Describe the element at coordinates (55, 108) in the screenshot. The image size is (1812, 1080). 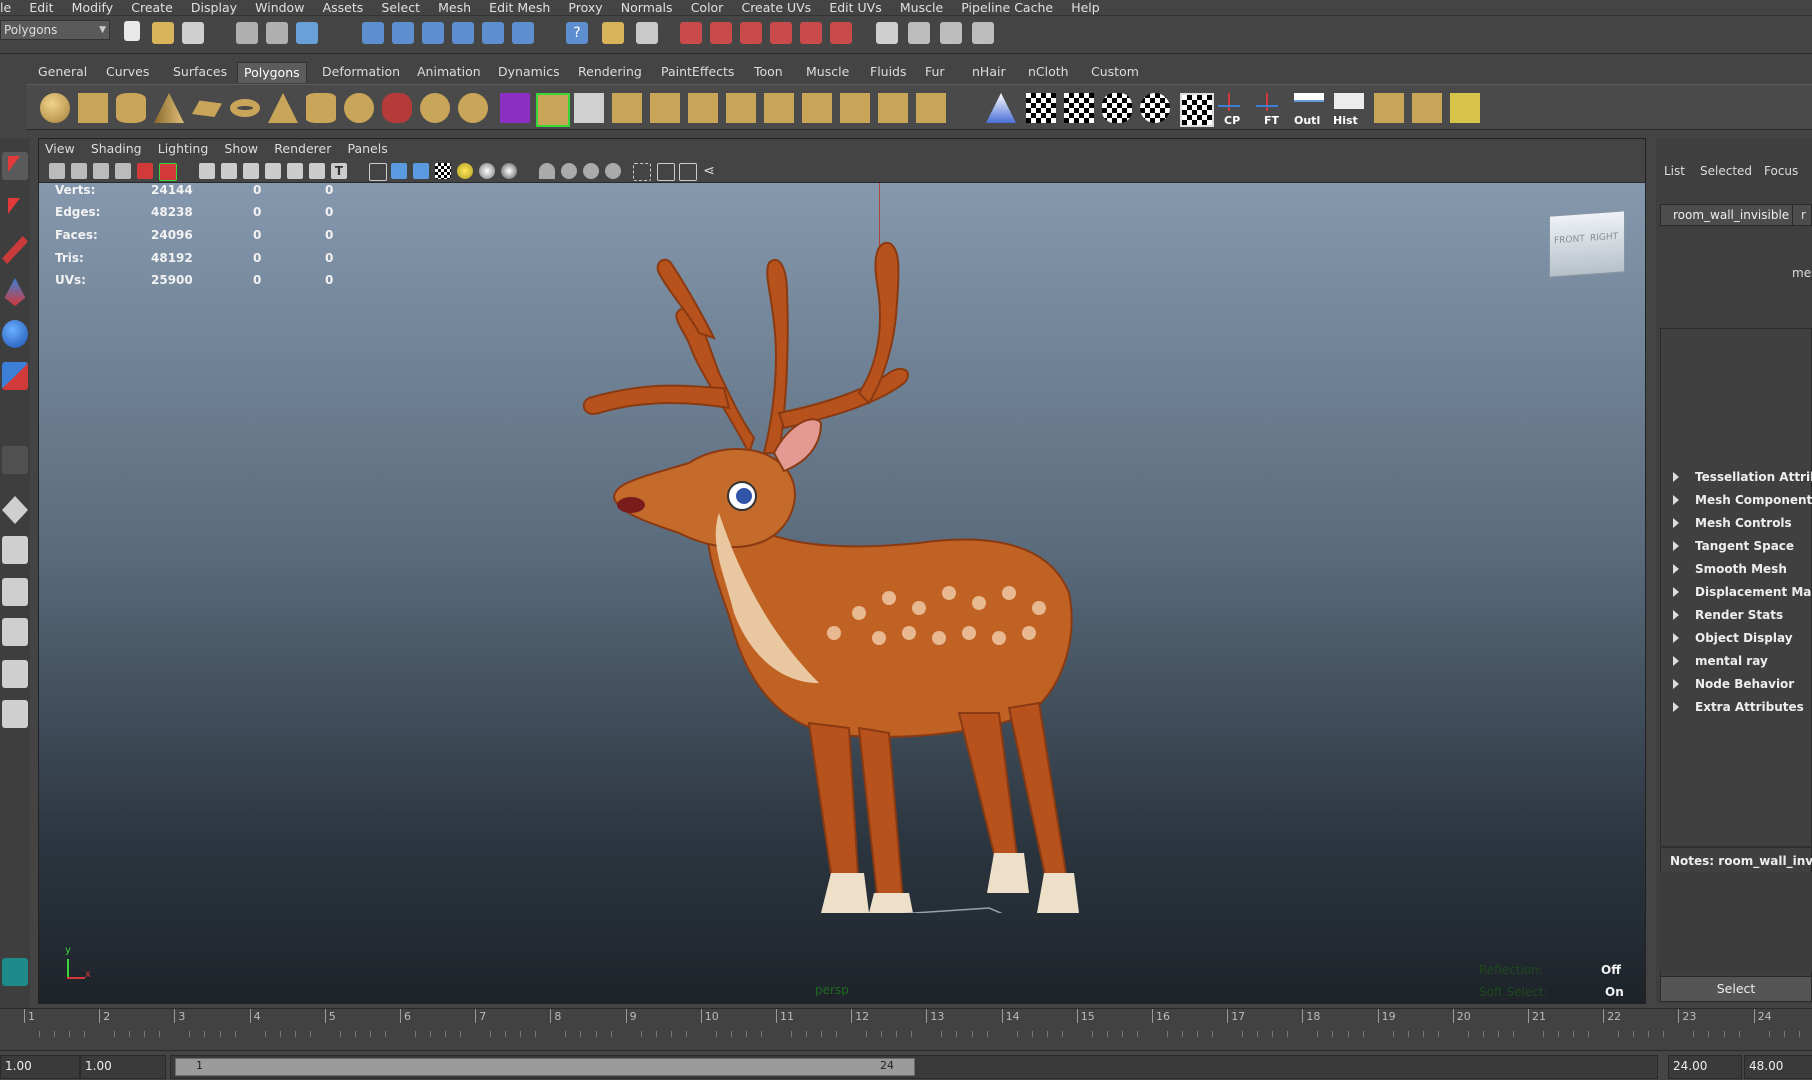
I see `poly-sphere-icon` at that location.